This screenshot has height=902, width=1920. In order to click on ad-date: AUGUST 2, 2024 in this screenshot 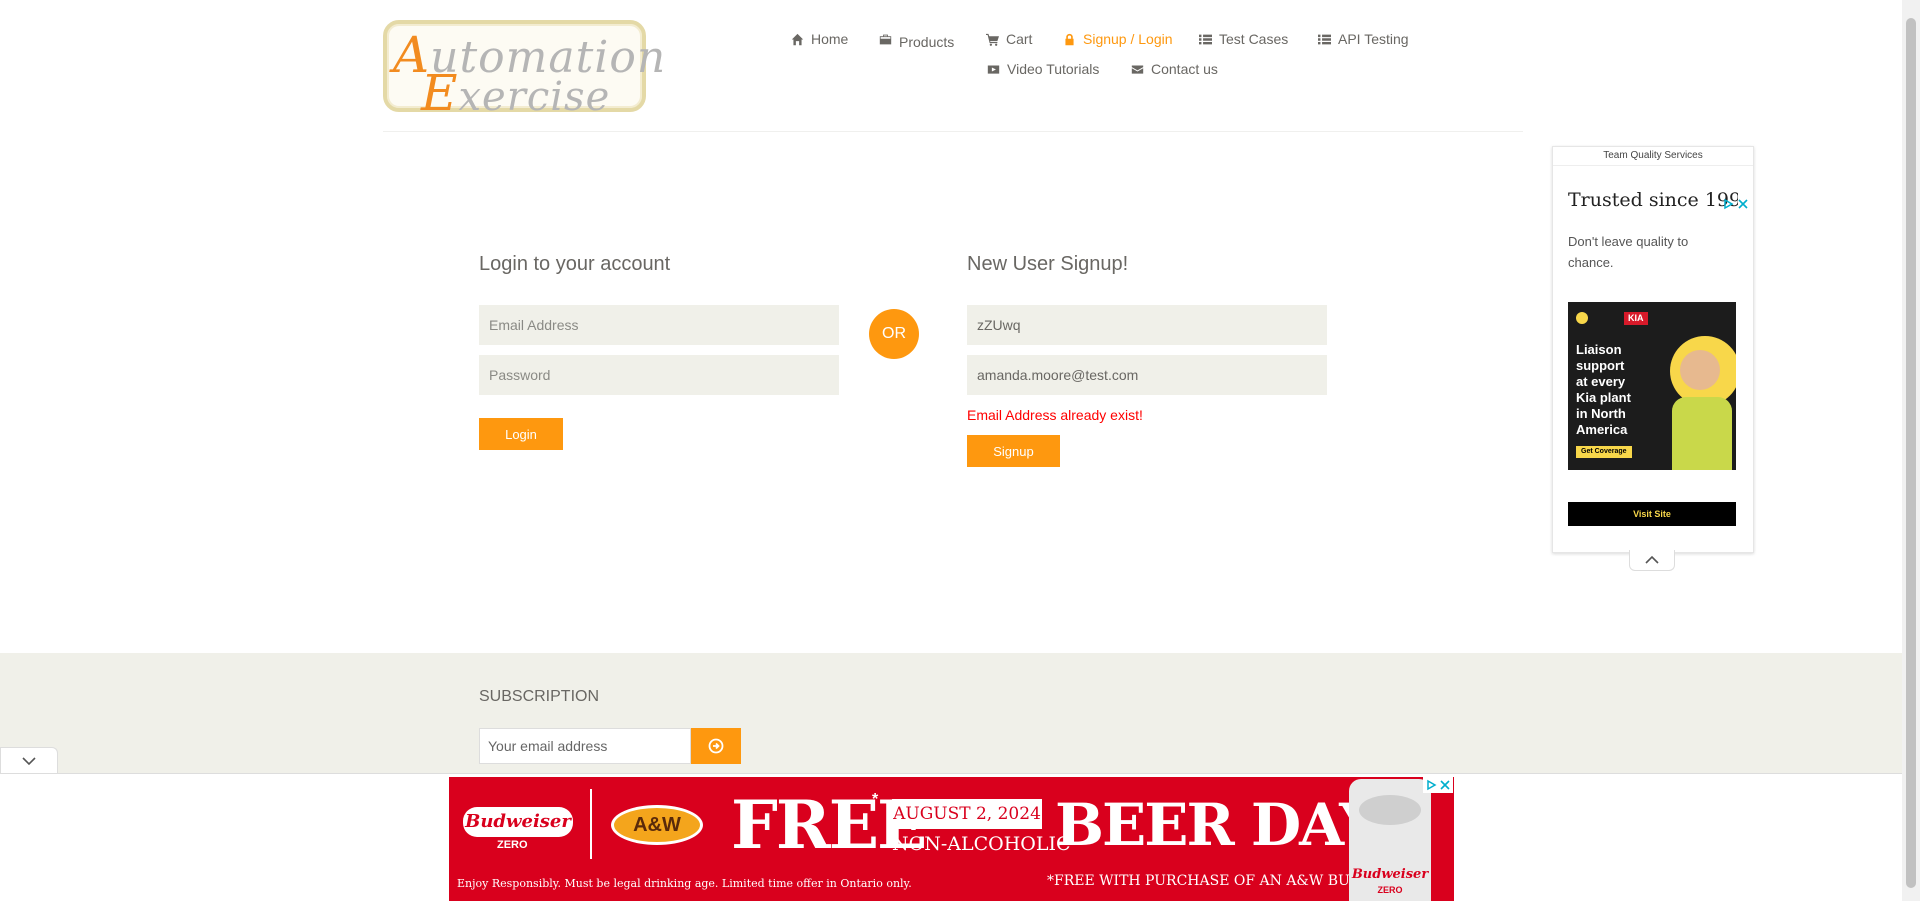, I will do `click(967, 814)`.